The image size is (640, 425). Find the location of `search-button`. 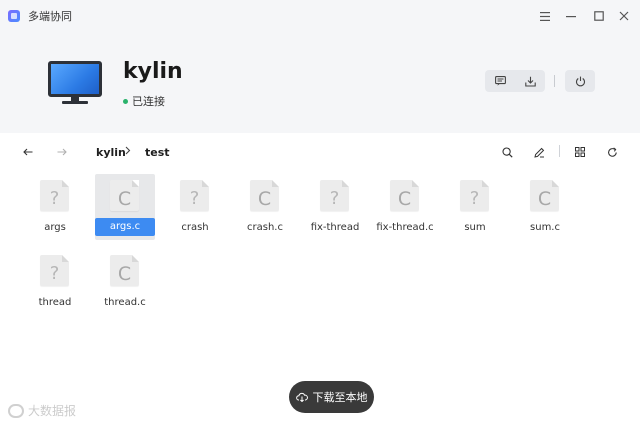

search-button is located at coordinates (507, 152).